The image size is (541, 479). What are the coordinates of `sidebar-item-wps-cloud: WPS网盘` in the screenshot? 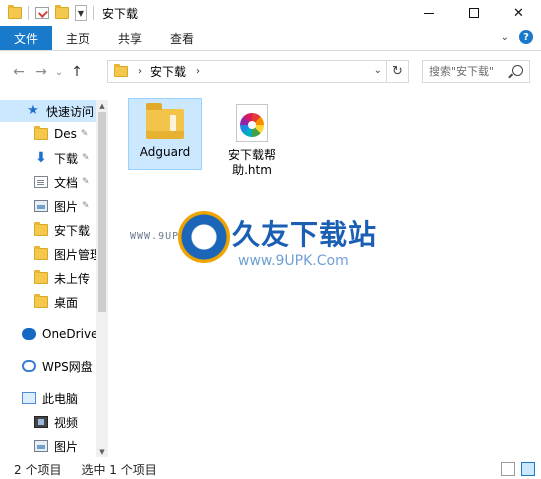 It's located at (48, 366).